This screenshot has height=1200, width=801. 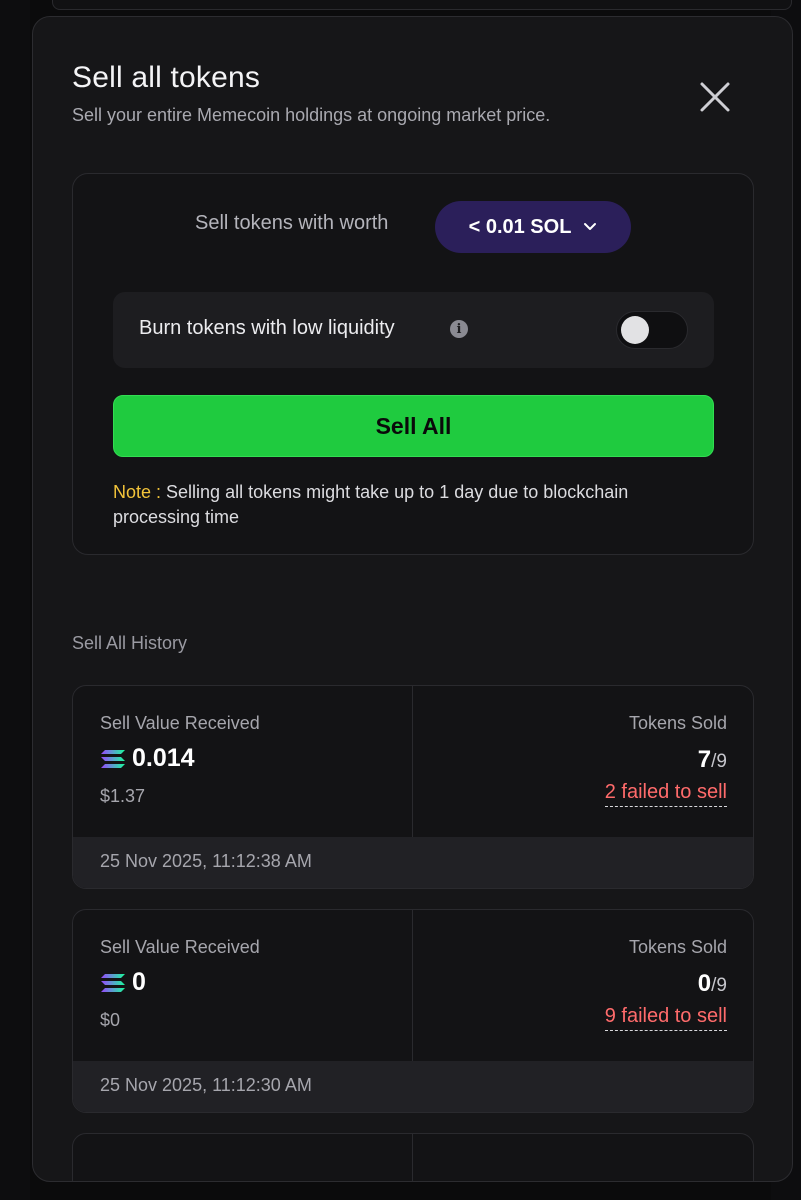 I want to click on tokens-sold-count: 7/9, so click(x=712, y=760).